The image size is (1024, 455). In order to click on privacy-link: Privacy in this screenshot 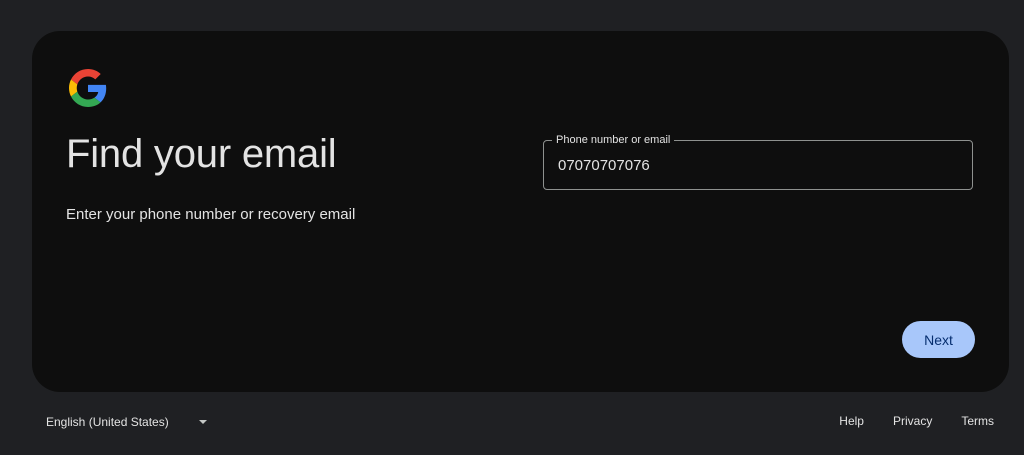, I will do `click(912, 421)`.